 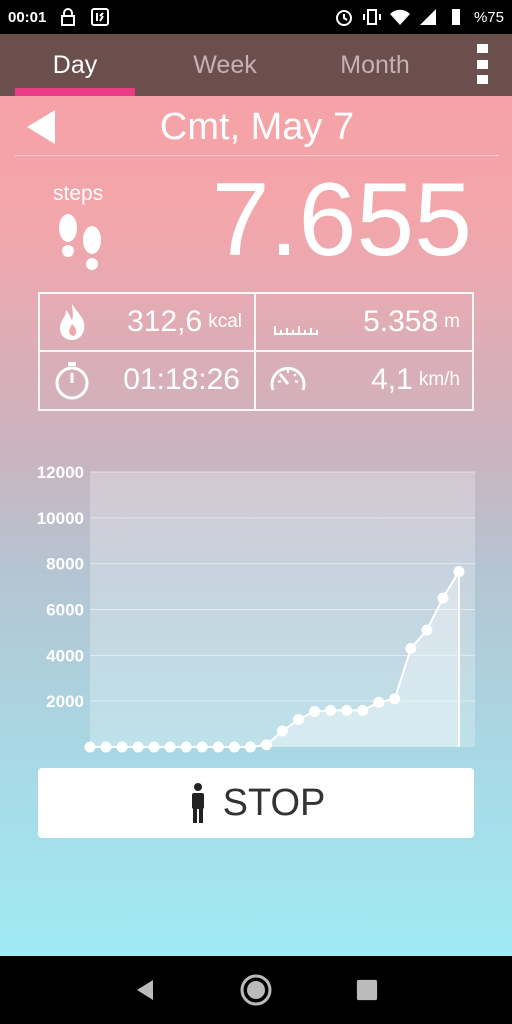 I want to click on steps-label: steps, so click(x=78, y=193).